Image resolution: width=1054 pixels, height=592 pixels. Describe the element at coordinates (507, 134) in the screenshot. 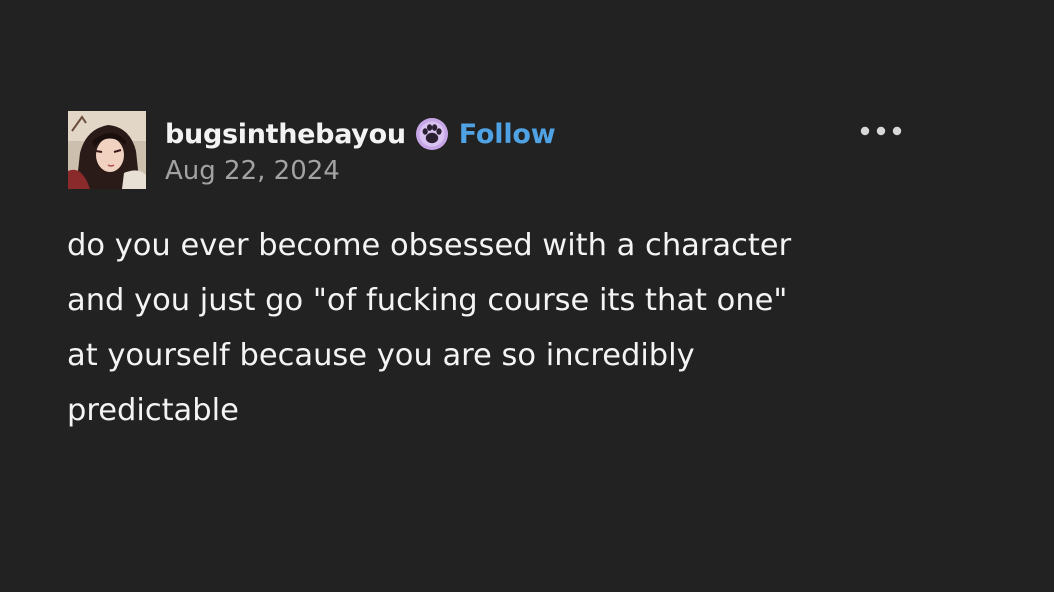

I see `follow-button: Follow` at that location.